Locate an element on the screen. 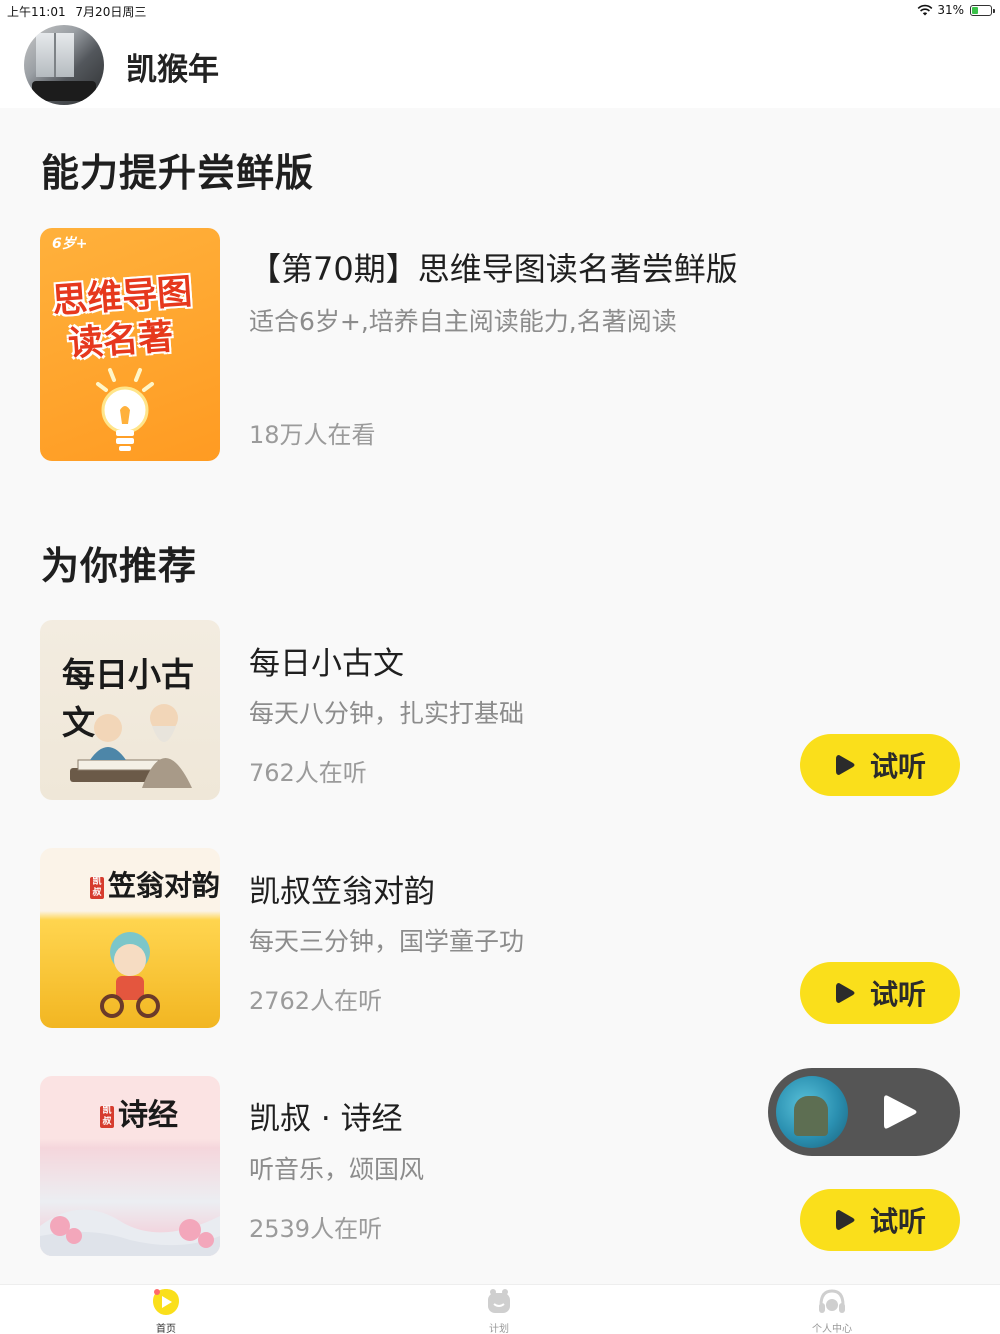 This screenshot has height=1334, width=1000. cover-daily-classical: 每日小古文 is located at coordinates (130, 710).